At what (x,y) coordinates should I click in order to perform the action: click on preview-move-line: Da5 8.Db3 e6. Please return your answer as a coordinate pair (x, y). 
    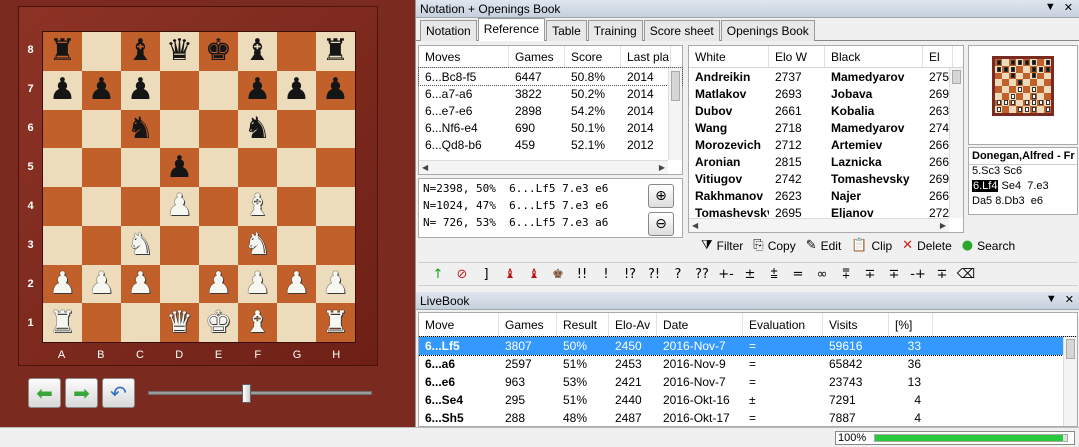
    Looking at the image, I should click on (1023, 202).